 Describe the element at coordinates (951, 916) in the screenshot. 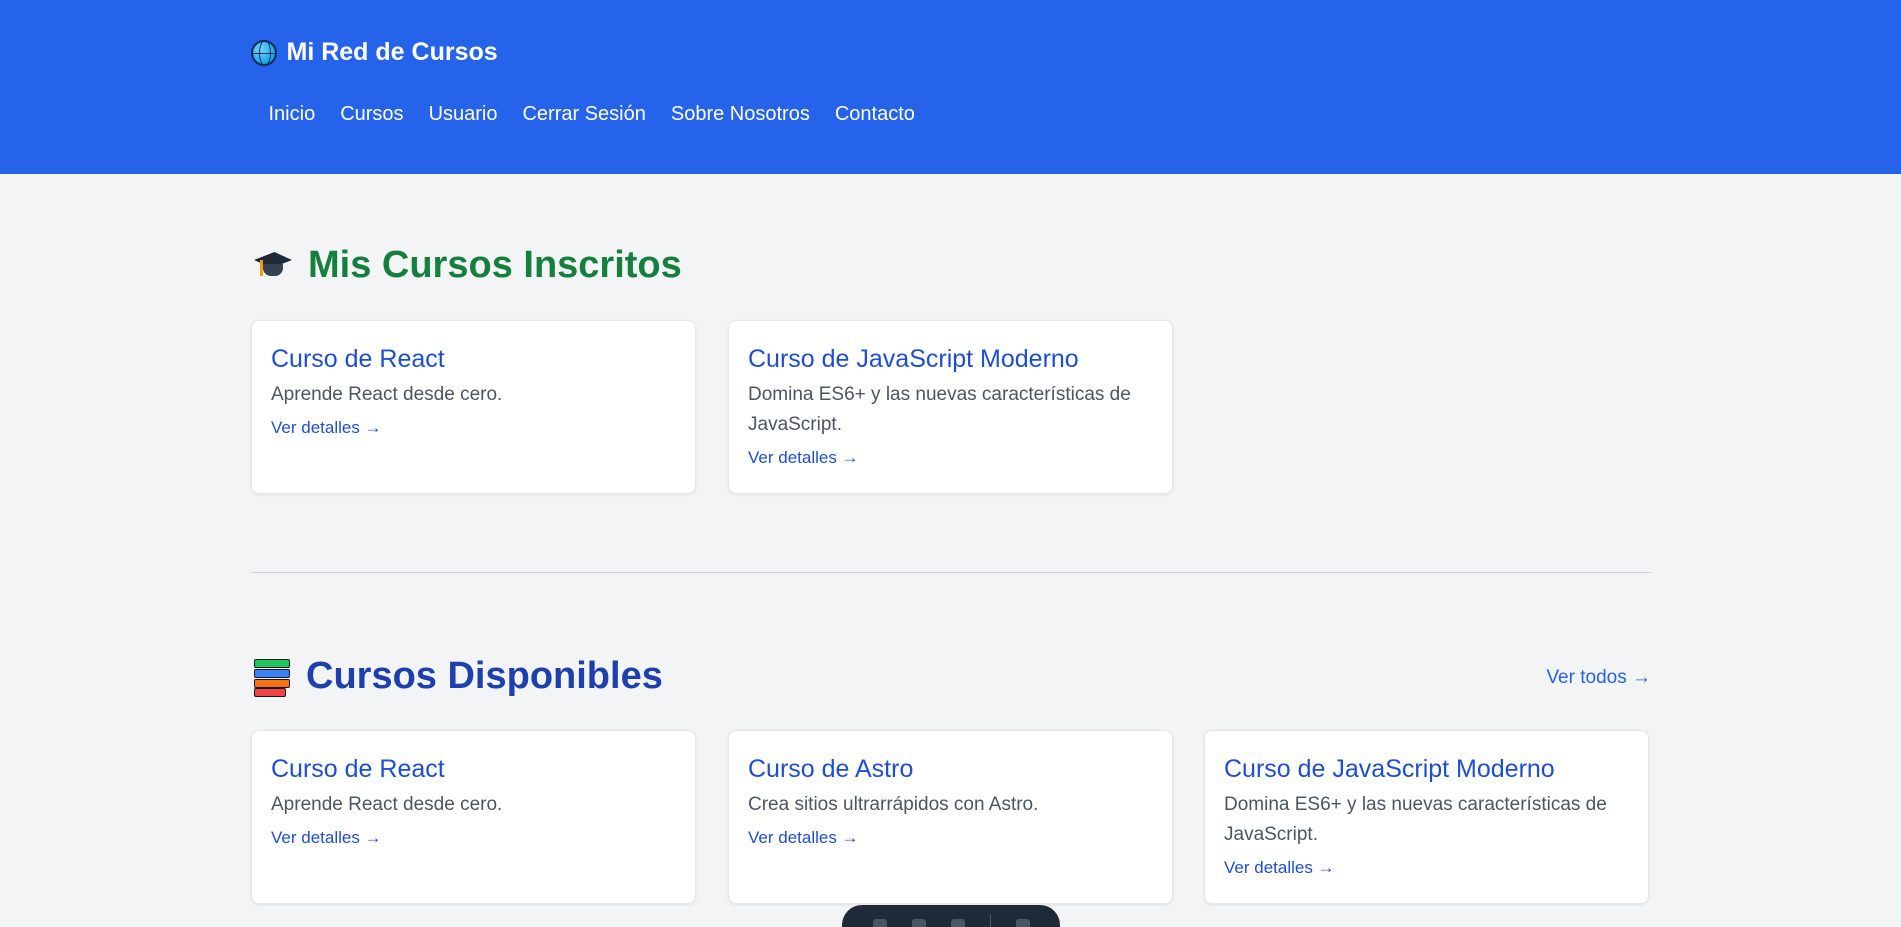

I see `dev-toolbar` at that location.